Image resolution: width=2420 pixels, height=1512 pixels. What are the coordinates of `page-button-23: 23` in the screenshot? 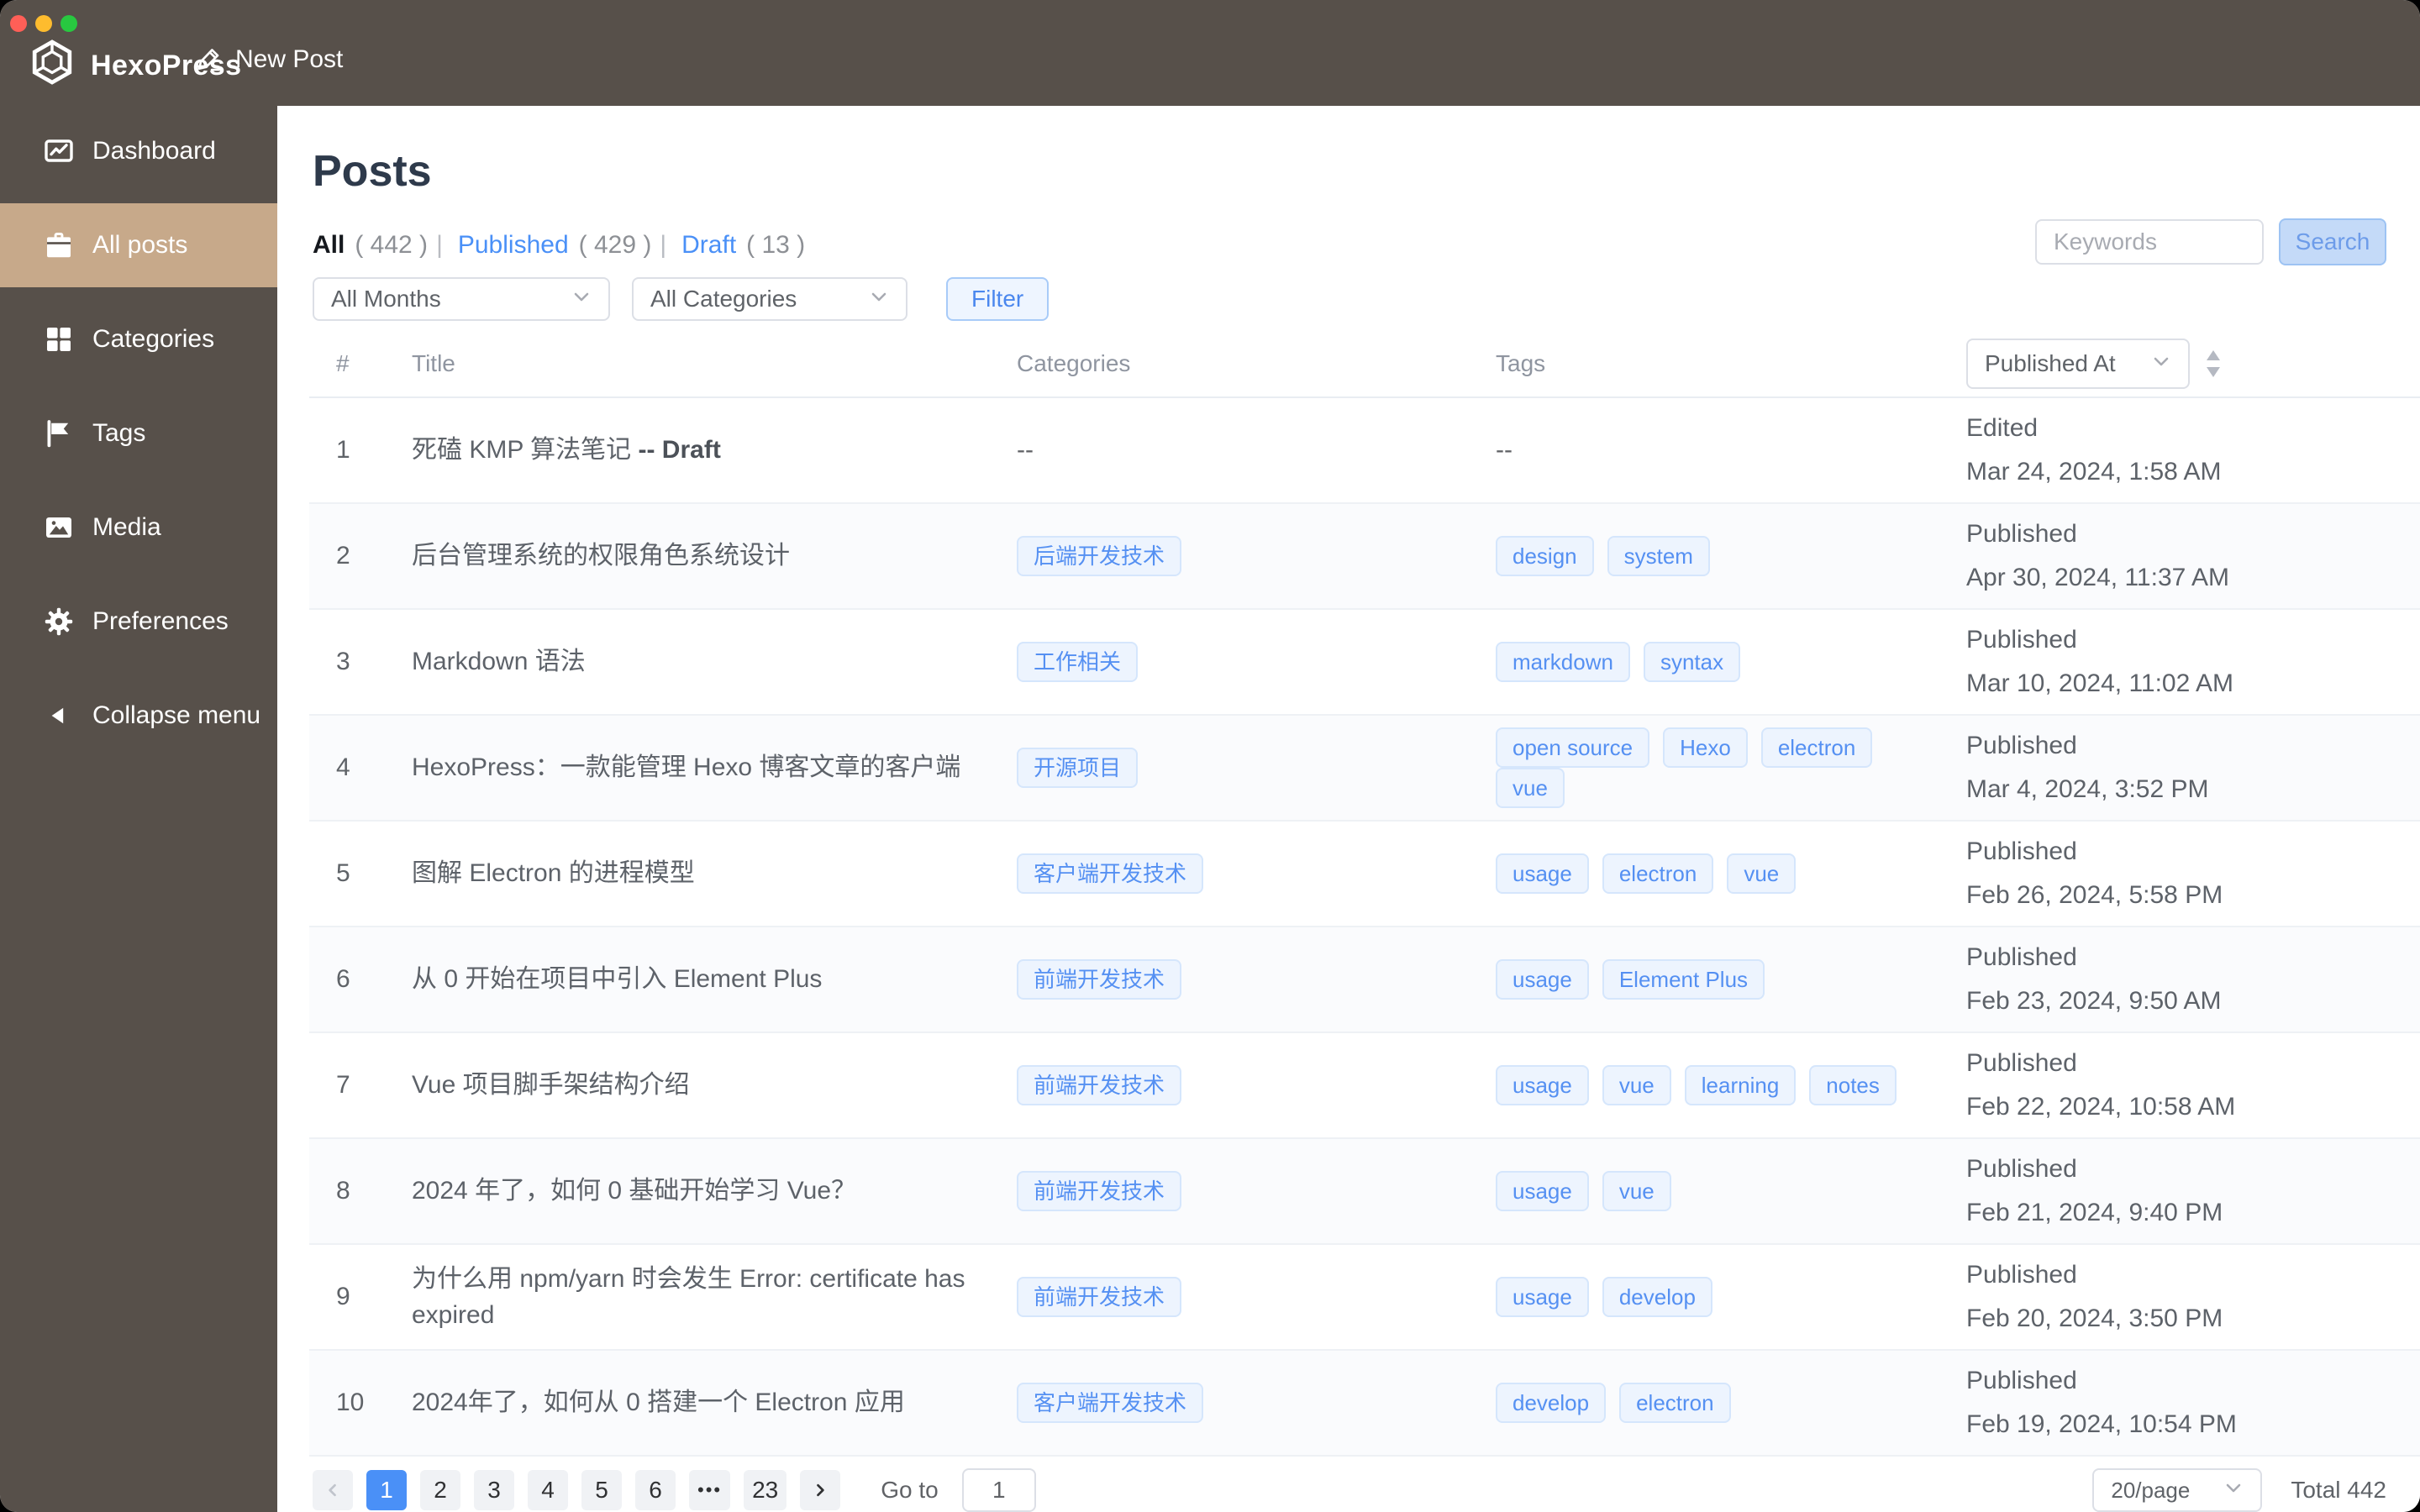 It's located at (765, 1490).